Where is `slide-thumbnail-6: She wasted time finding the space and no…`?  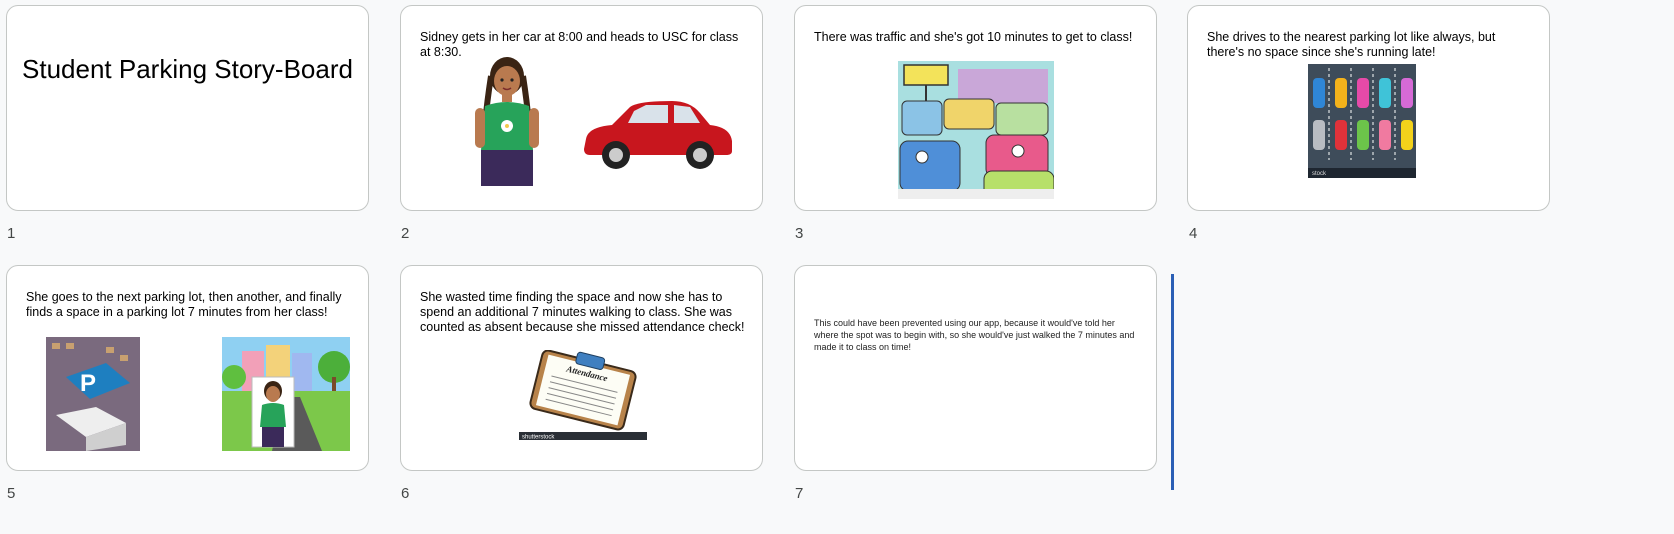
slide-thumbnail-6: She wasted time finding the space and no… is located at coordinates (581, 368).